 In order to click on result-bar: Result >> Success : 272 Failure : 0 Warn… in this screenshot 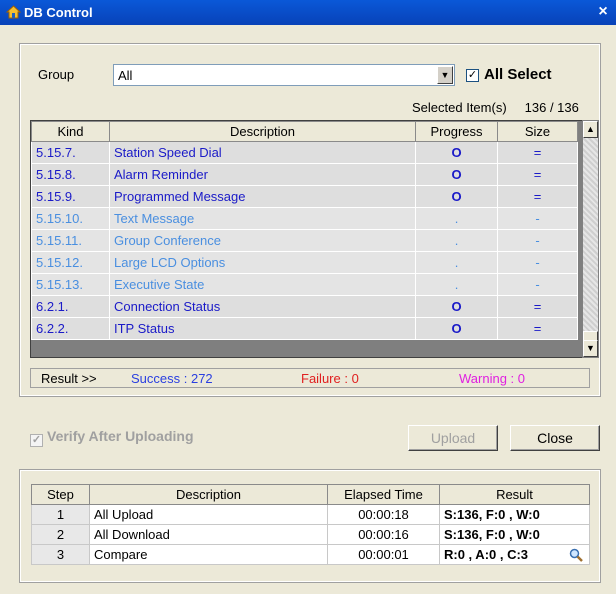, I will do `click(310, 378)`.